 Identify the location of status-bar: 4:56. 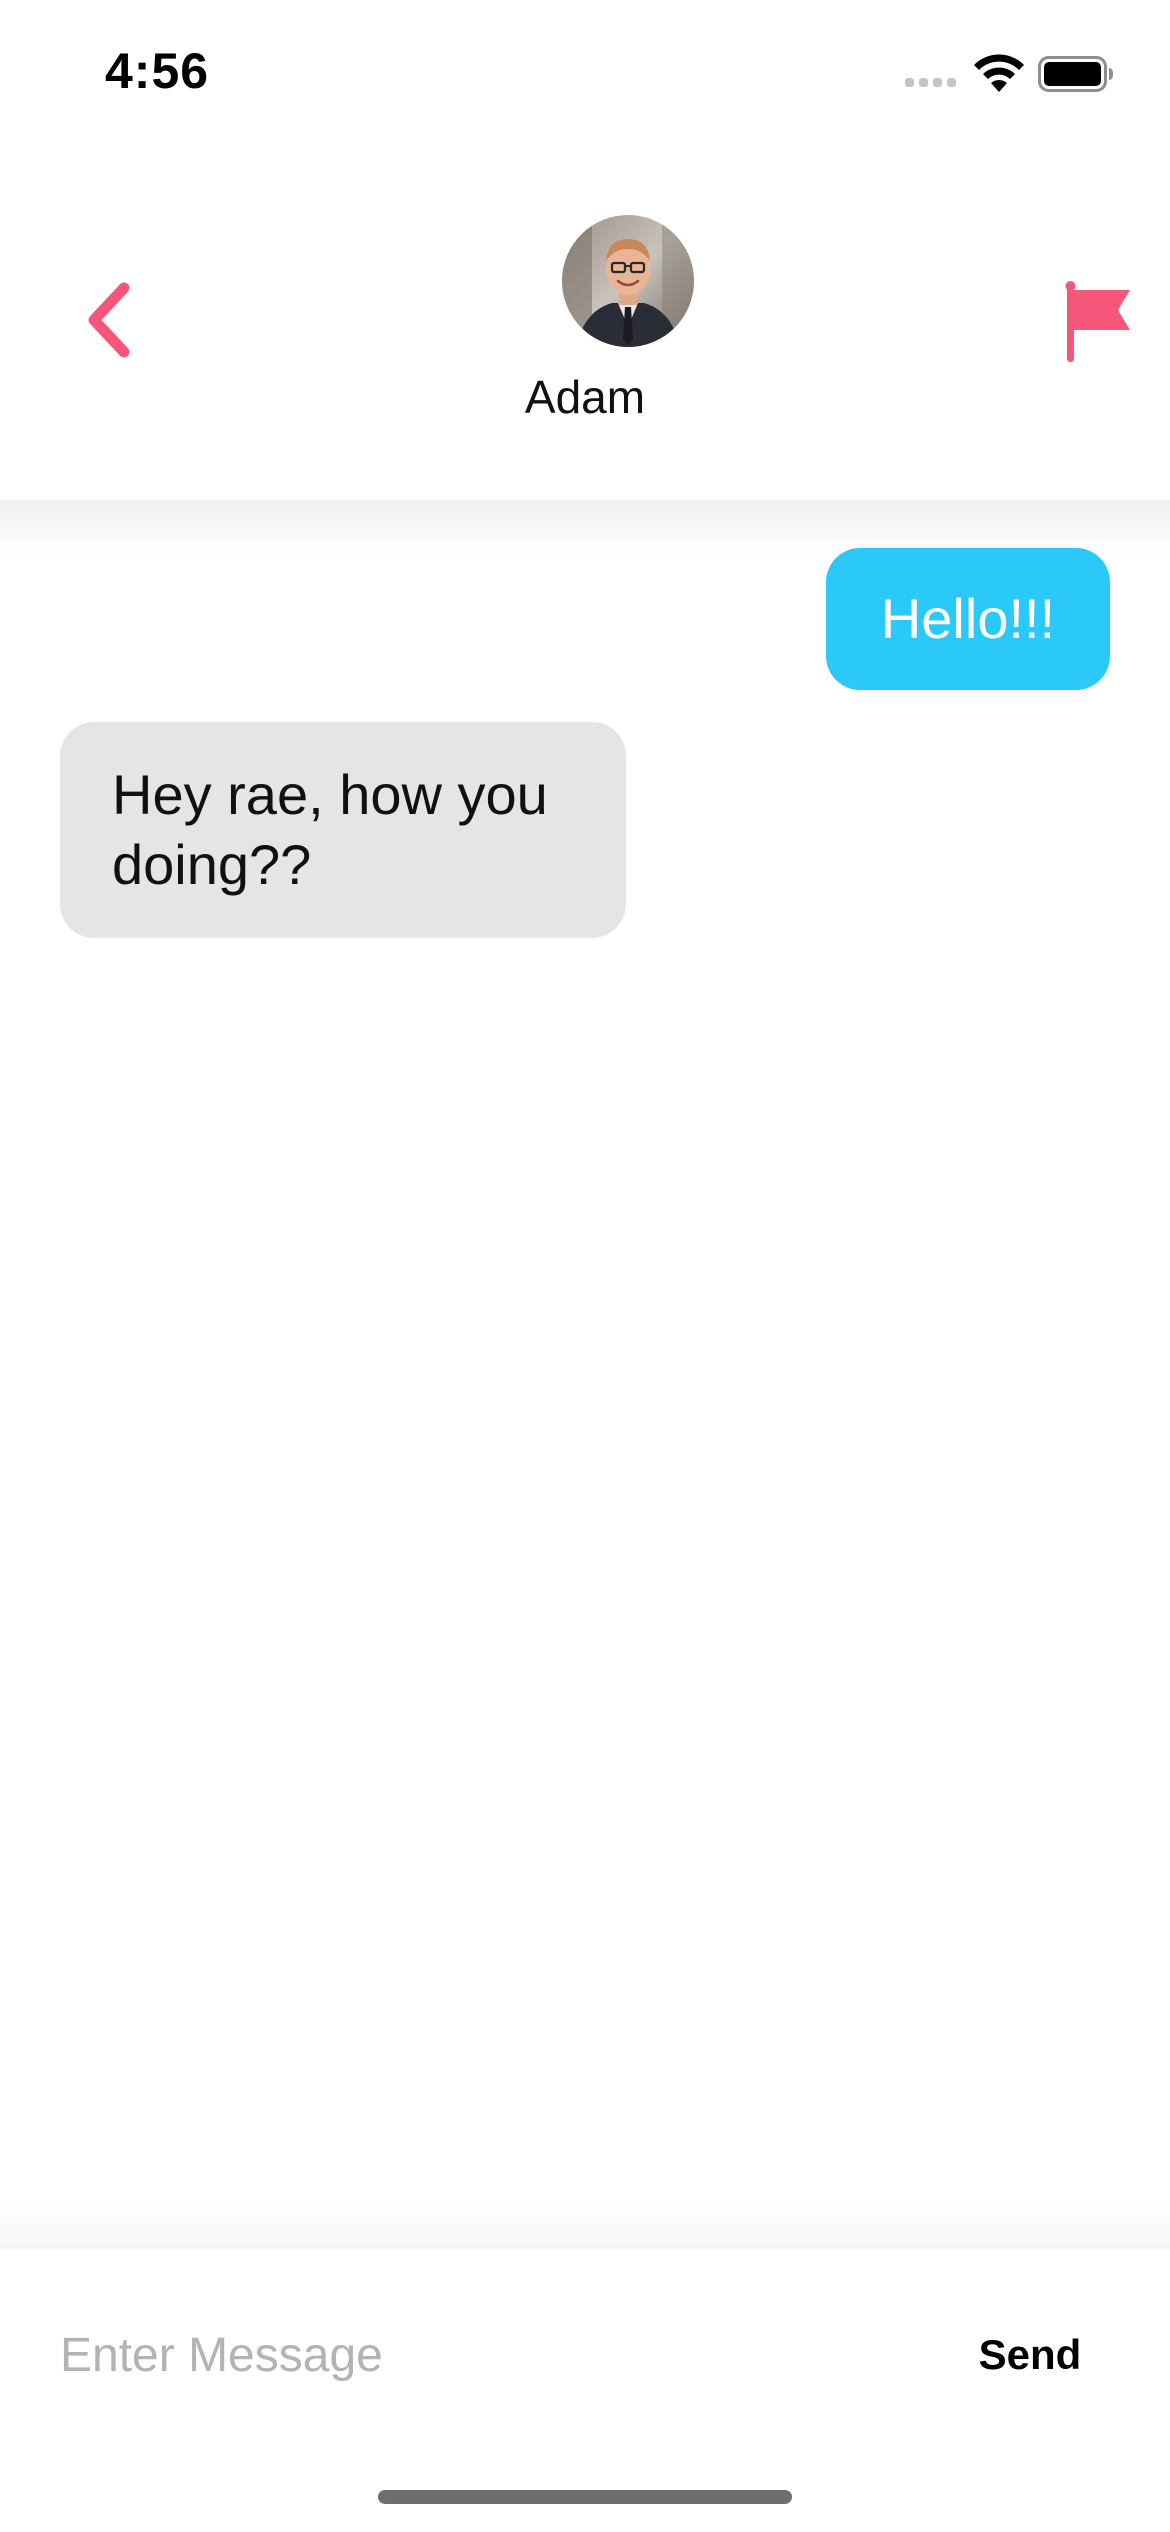
(585, 70).